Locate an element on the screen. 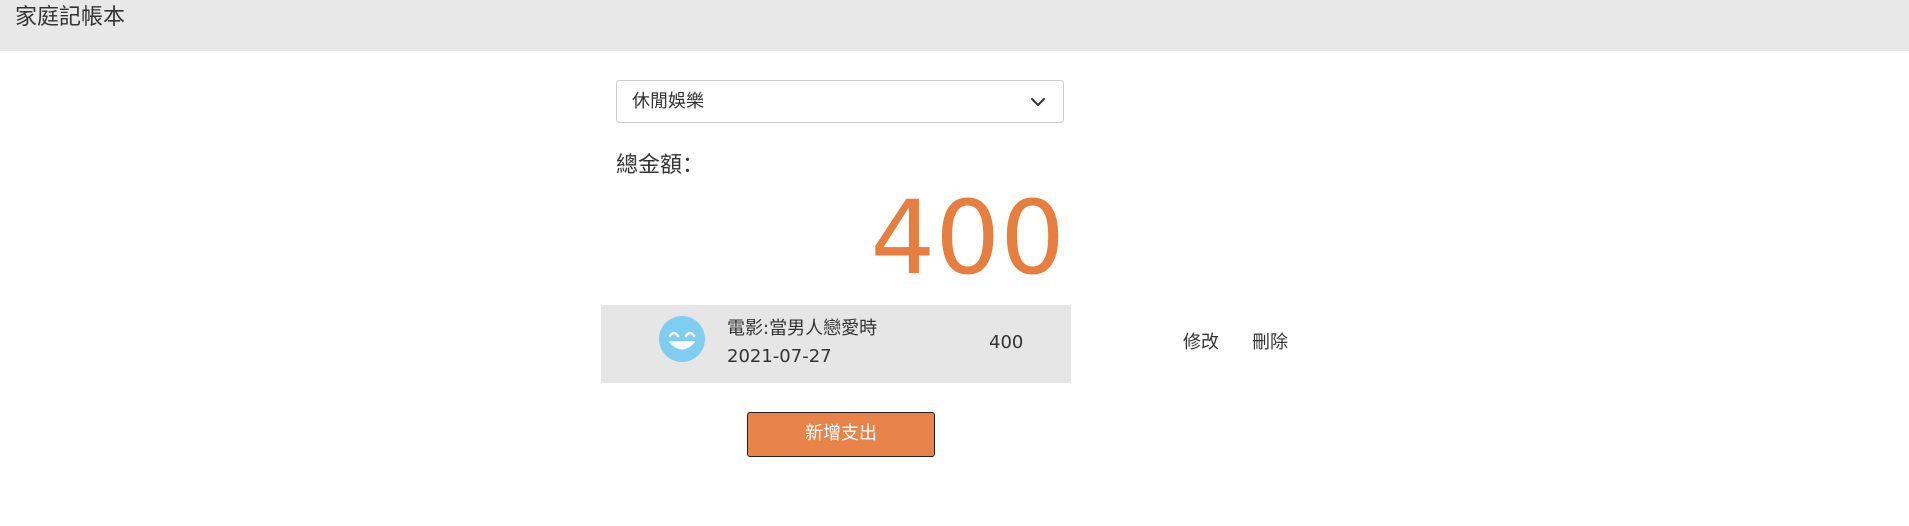 Image resolution: width=1909 pixels, height=526 pixels. total-label: 總金額： is located at coordinates (660, 165).